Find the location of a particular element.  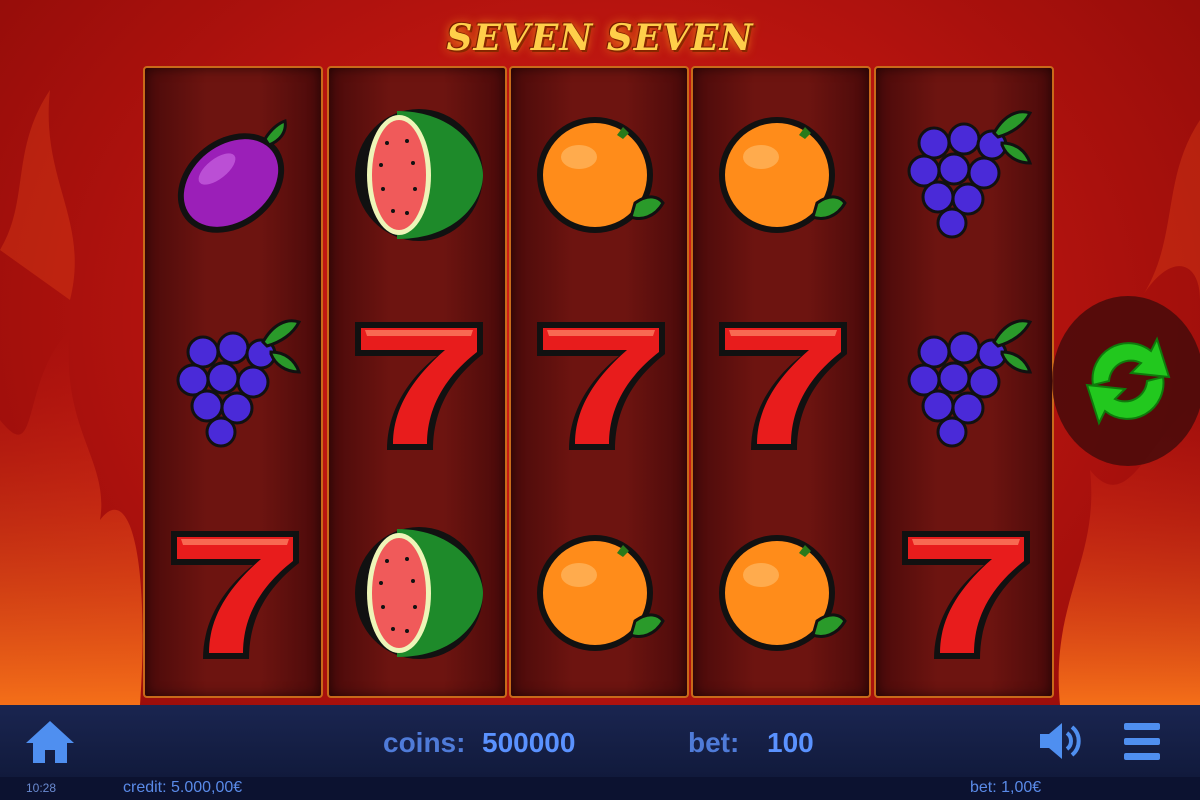

game-title: SEVEN SEVEN is located at coordinates (600, 38).